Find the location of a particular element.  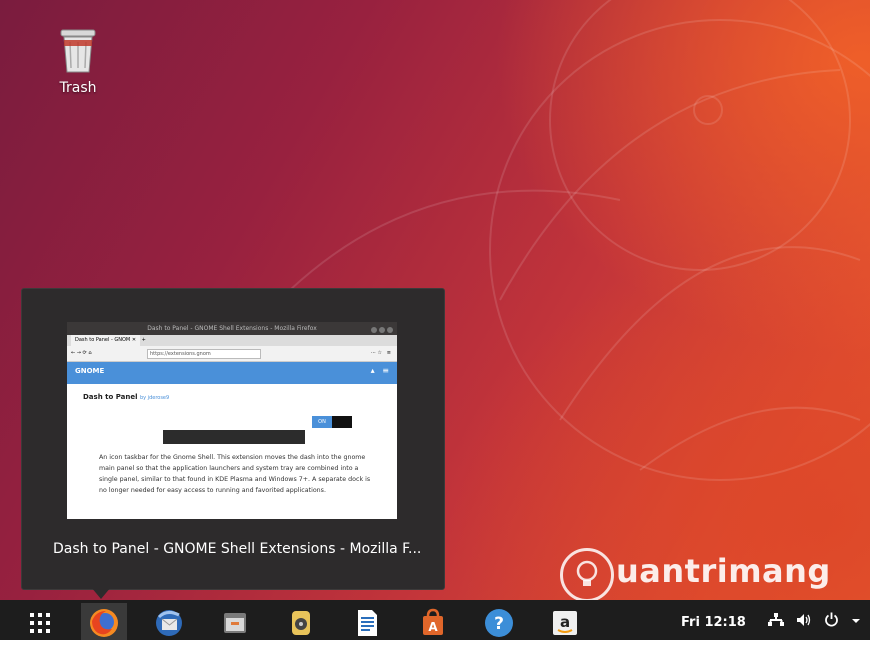

svg-text: A is located at coordinates (433, 627).